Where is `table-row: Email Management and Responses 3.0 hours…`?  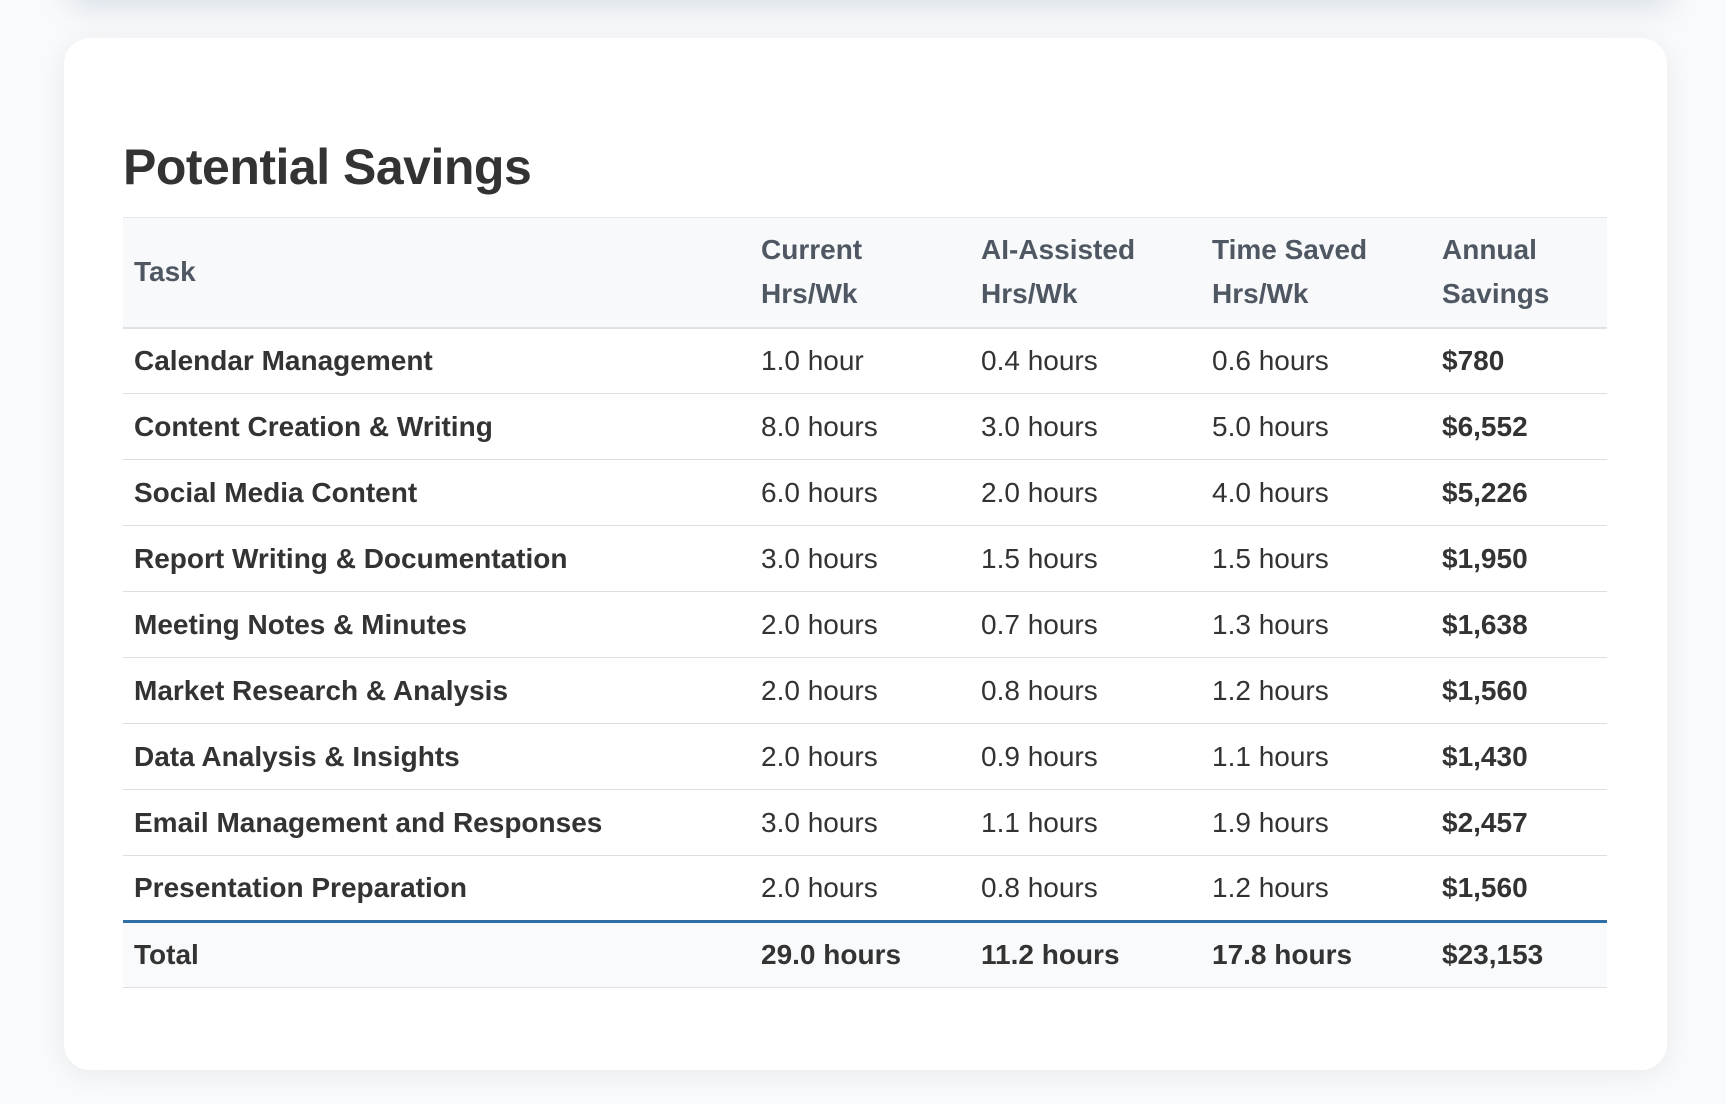
table-row: Email Management and Responses 3.0 hours… is located at coordinates (865, 822).